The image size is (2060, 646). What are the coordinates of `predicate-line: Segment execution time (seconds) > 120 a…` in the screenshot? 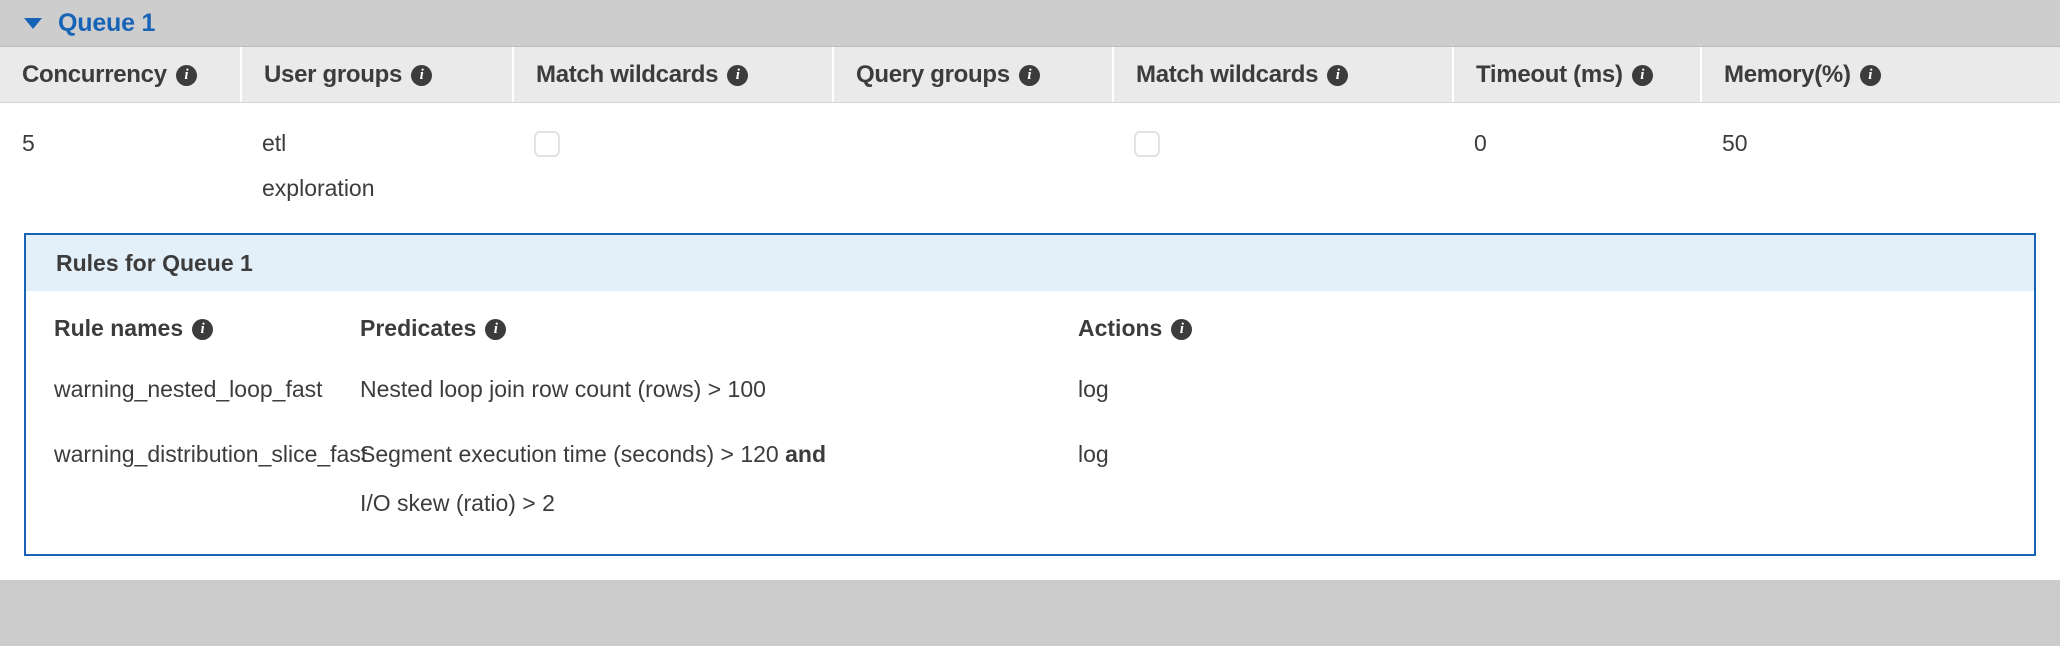 It's located at (719, 454).